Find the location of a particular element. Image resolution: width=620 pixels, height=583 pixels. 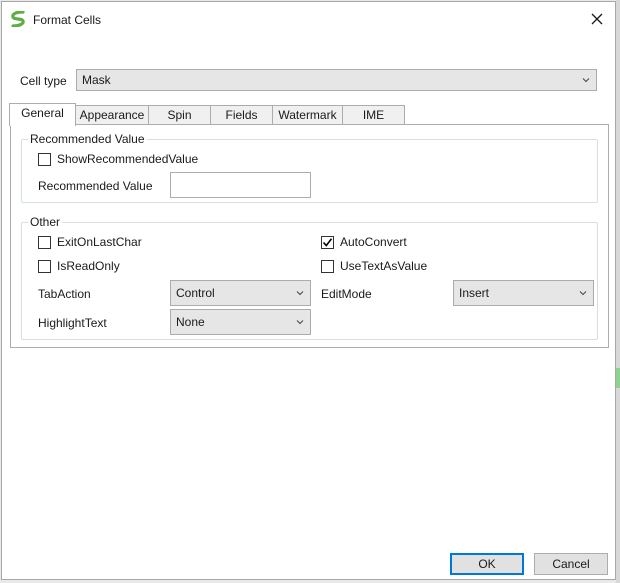

tab-action-value: Control is located at coordinates (195, 293).